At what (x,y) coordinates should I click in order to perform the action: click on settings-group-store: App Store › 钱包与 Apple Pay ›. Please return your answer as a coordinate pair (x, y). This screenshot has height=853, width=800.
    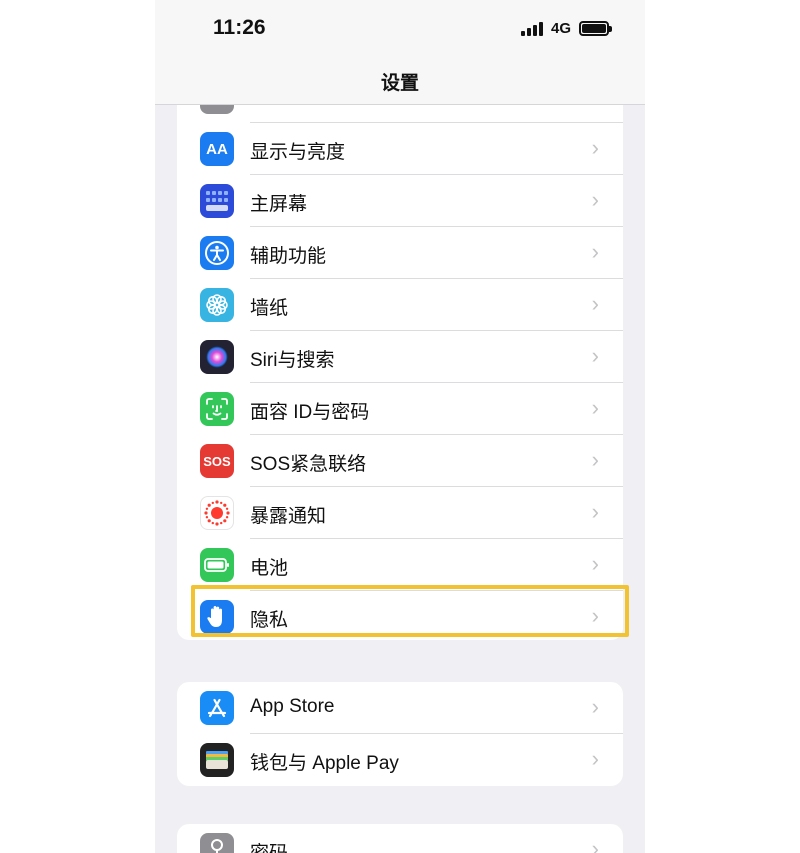
    Looking at the image, I should click on (400, 734).